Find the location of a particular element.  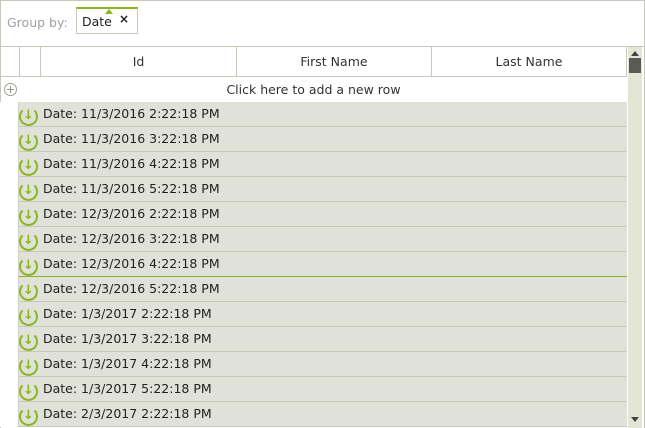

column-header-first-name: First Name is located at coordinates (334, 61).